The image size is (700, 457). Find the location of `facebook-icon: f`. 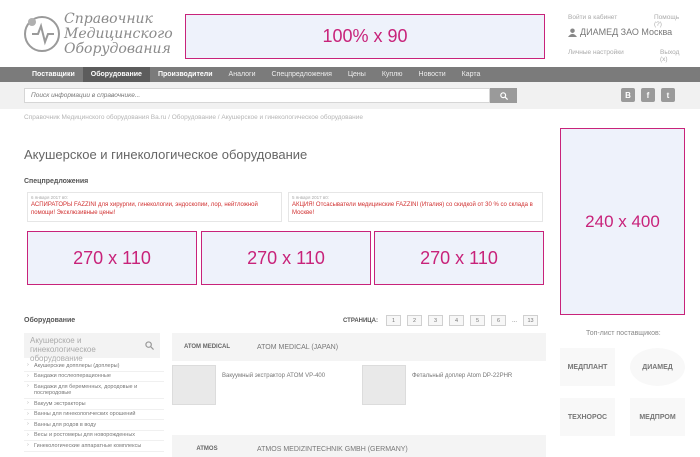

facebook-icon: f is located at coordinates (648, 95).